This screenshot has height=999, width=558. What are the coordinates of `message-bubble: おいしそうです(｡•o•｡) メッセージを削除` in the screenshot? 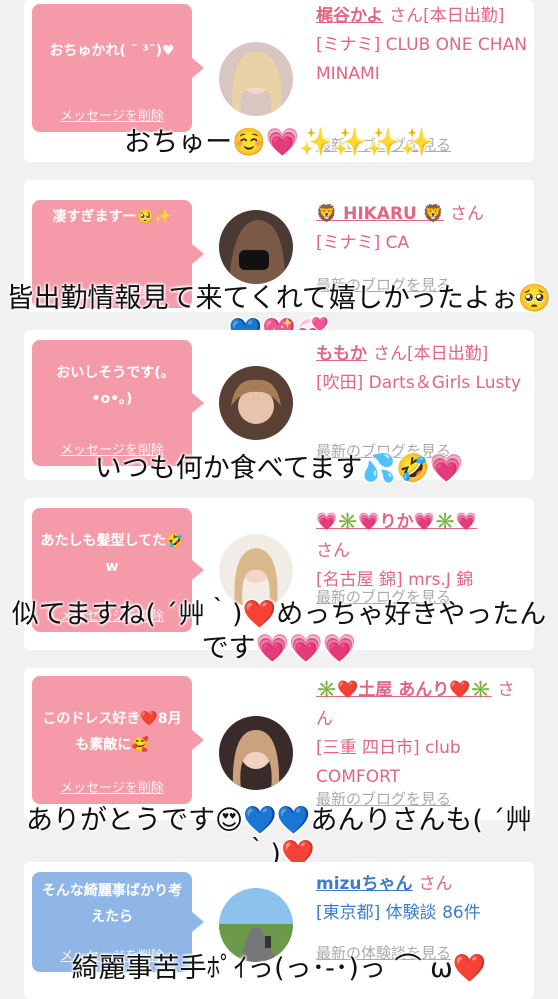 It's located at (118, 403).